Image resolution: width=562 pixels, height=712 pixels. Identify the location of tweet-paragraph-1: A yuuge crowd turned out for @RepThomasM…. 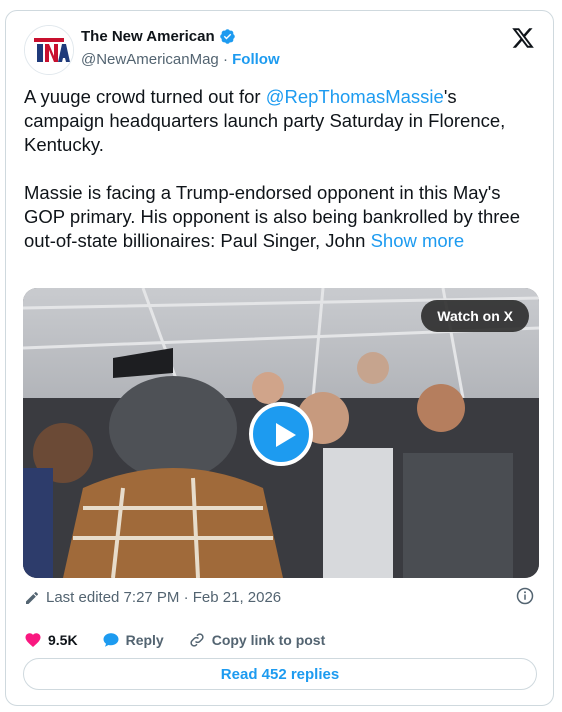
(279, 121).